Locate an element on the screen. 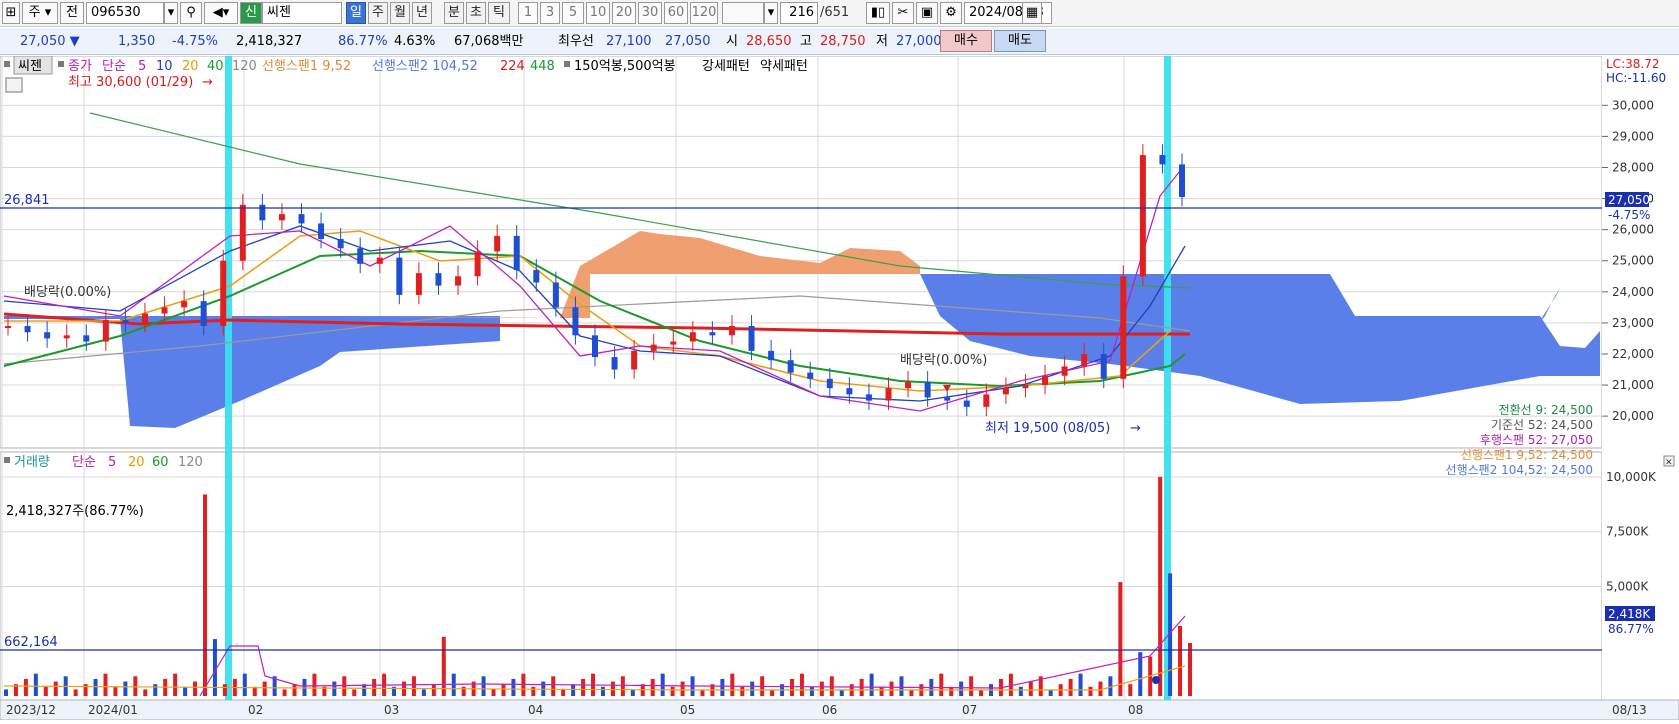  date-tick-label: 06 is located at coordinates (829, 710).